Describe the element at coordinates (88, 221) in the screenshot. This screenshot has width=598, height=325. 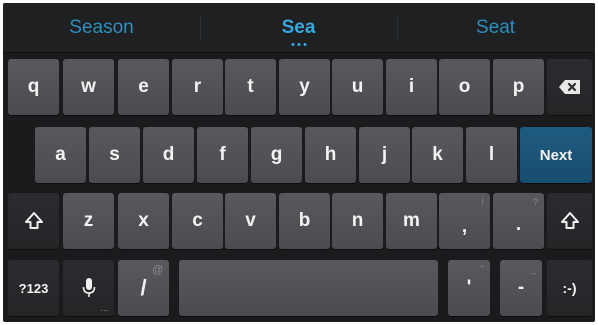
I see `key-z: z` at that location.